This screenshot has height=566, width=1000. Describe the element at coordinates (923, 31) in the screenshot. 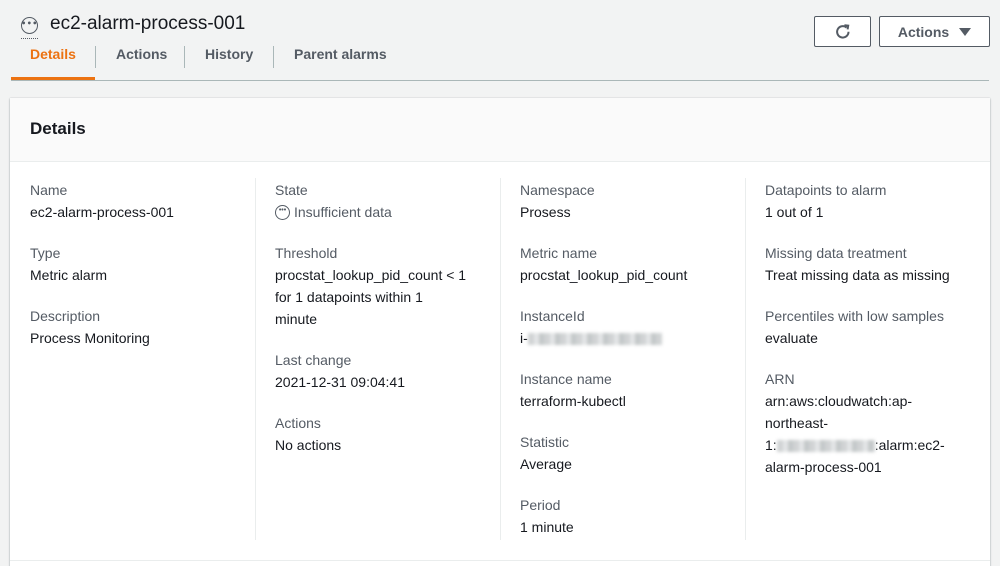

I see `actions-button-label: Actions` at that location.